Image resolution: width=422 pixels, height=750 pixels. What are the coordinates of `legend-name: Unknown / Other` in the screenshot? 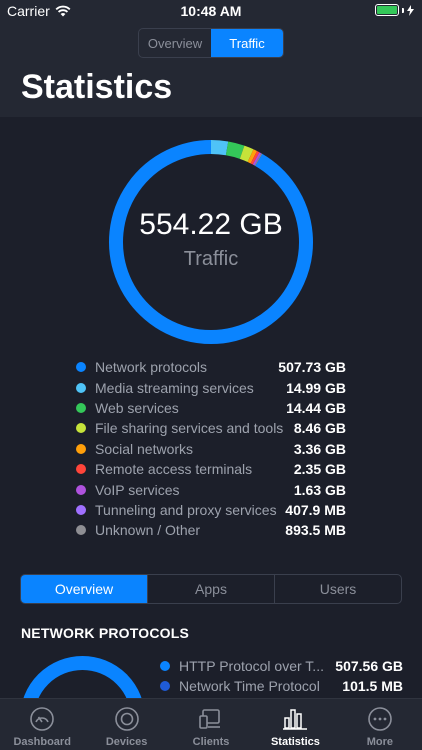 It's located at (148, 530).